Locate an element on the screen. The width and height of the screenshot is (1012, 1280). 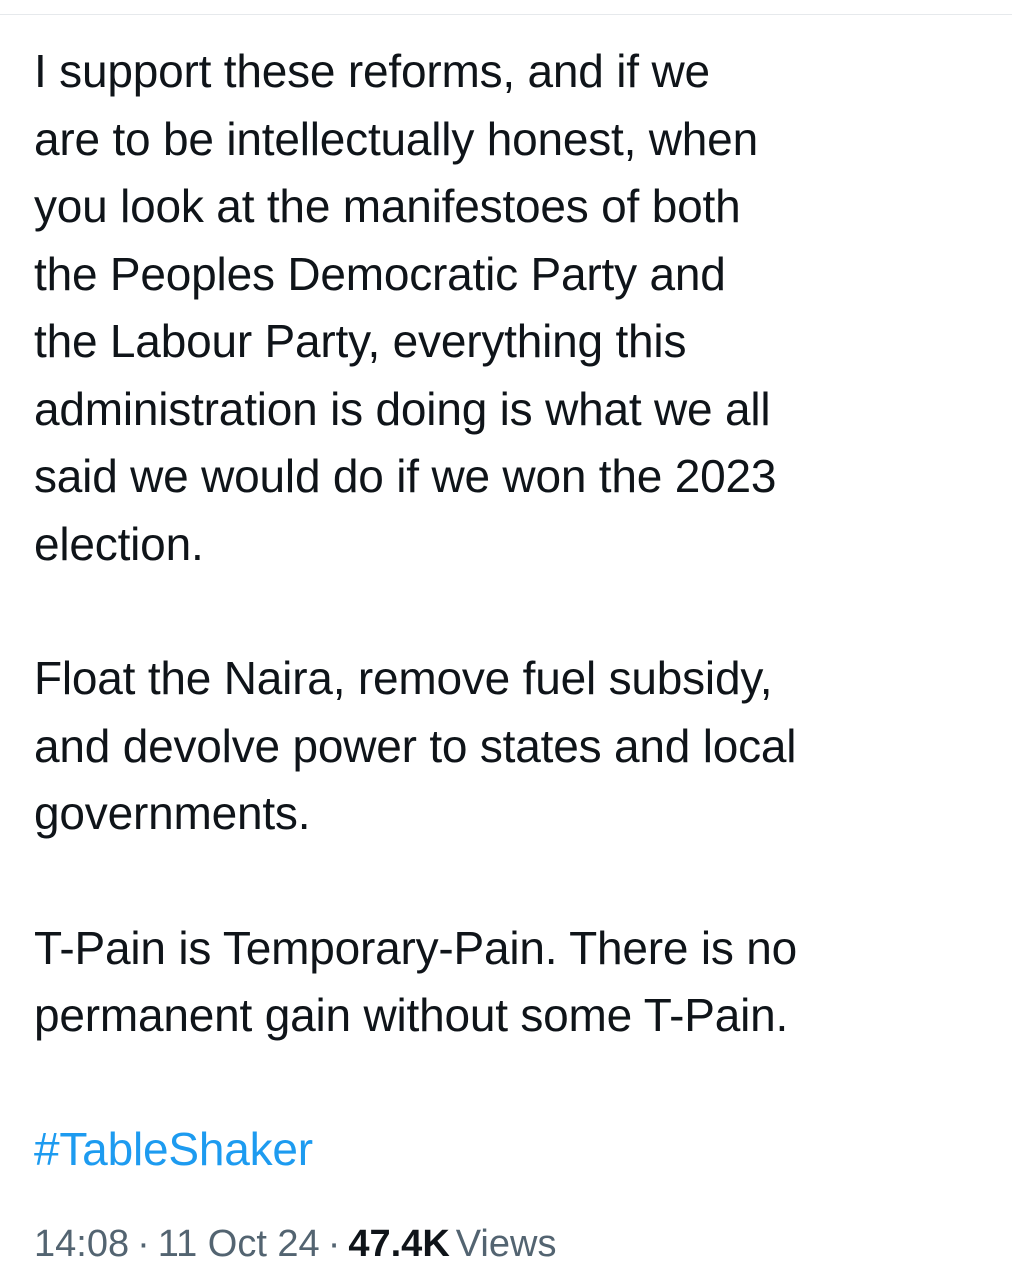
text-line: administration is doing is what we all is located at coordinates (402, 408).